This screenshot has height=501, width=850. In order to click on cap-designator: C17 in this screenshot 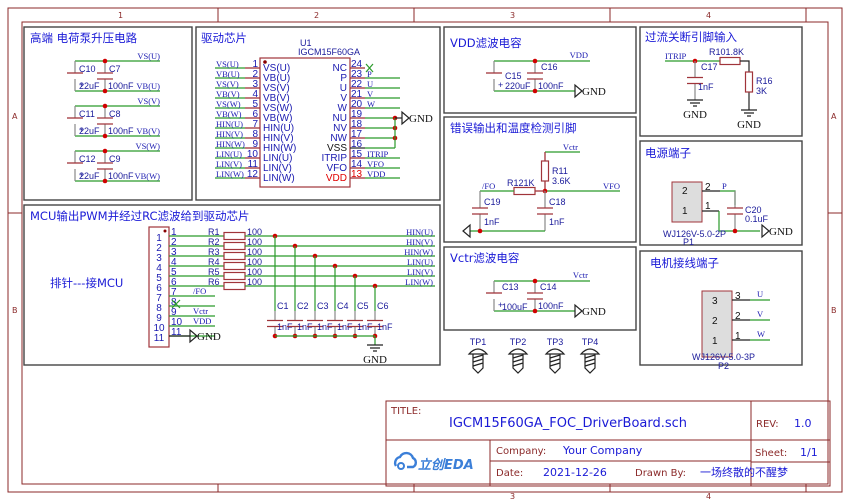, I will do `click(709, 67)`.